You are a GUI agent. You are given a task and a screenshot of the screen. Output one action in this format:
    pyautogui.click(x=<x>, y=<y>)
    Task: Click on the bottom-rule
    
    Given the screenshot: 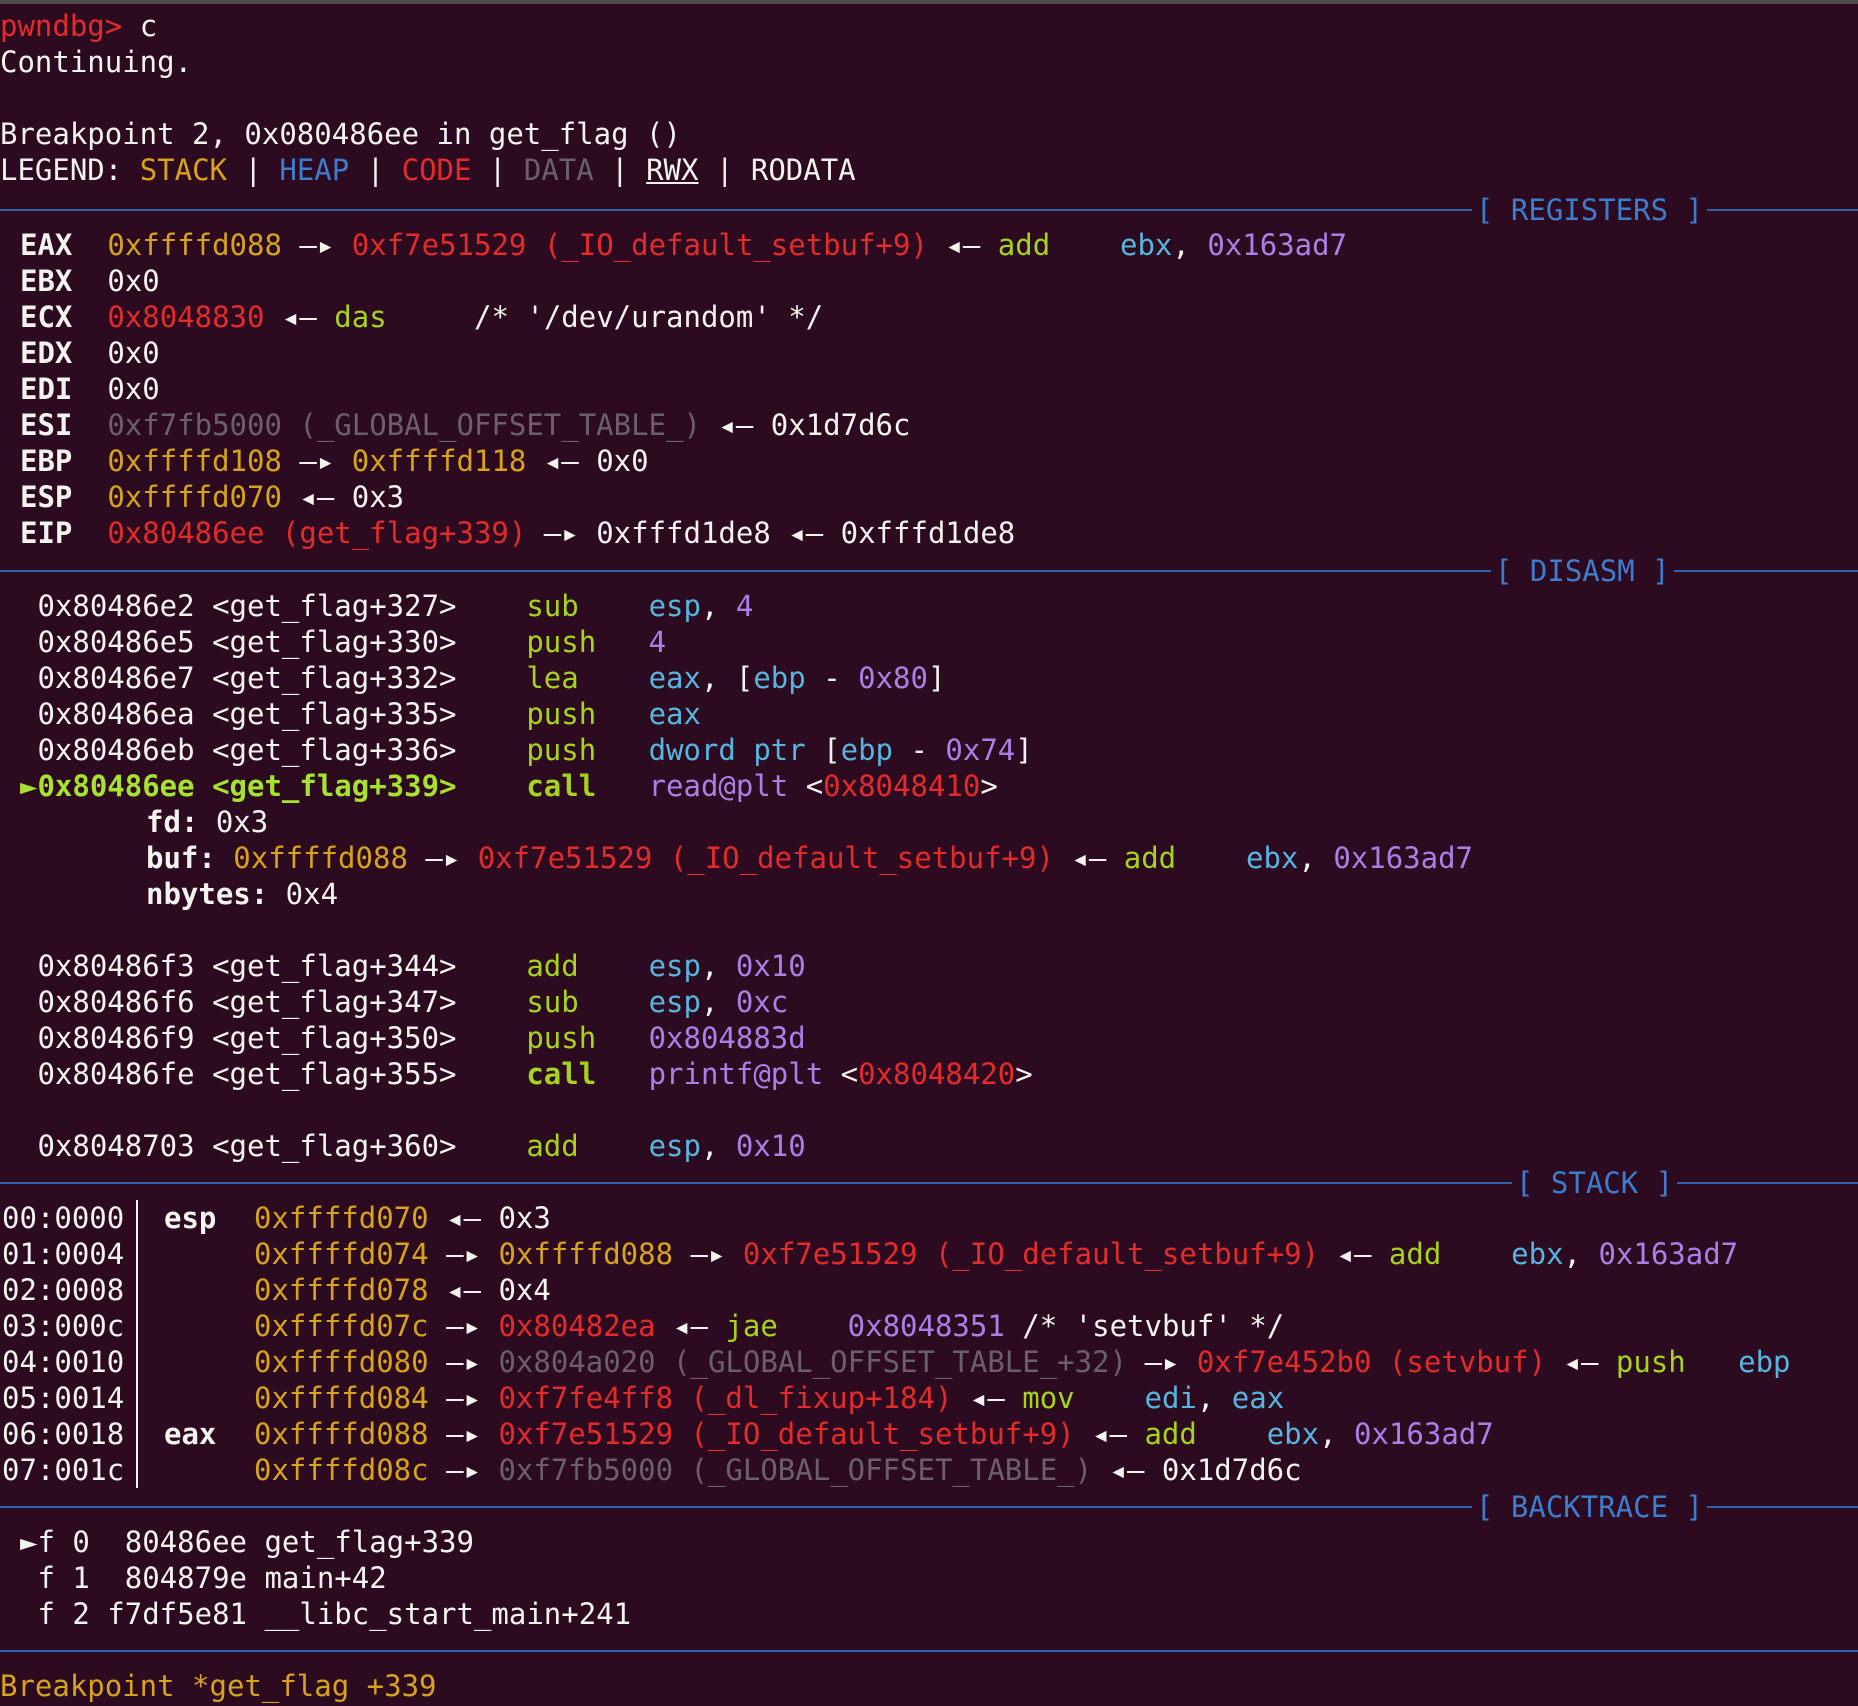 What is the action you would take?
    pyautogui.click(x=929, y=1651)
    